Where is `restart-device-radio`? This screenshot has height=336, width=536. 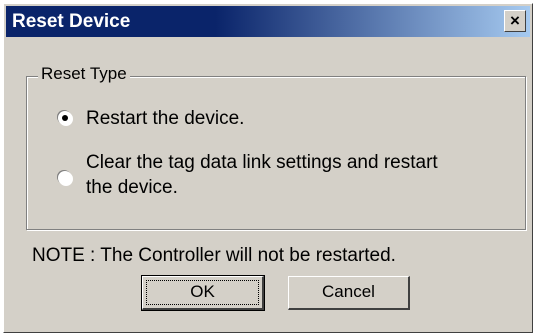 restart-device-radio is located at coordinates (65, 118).